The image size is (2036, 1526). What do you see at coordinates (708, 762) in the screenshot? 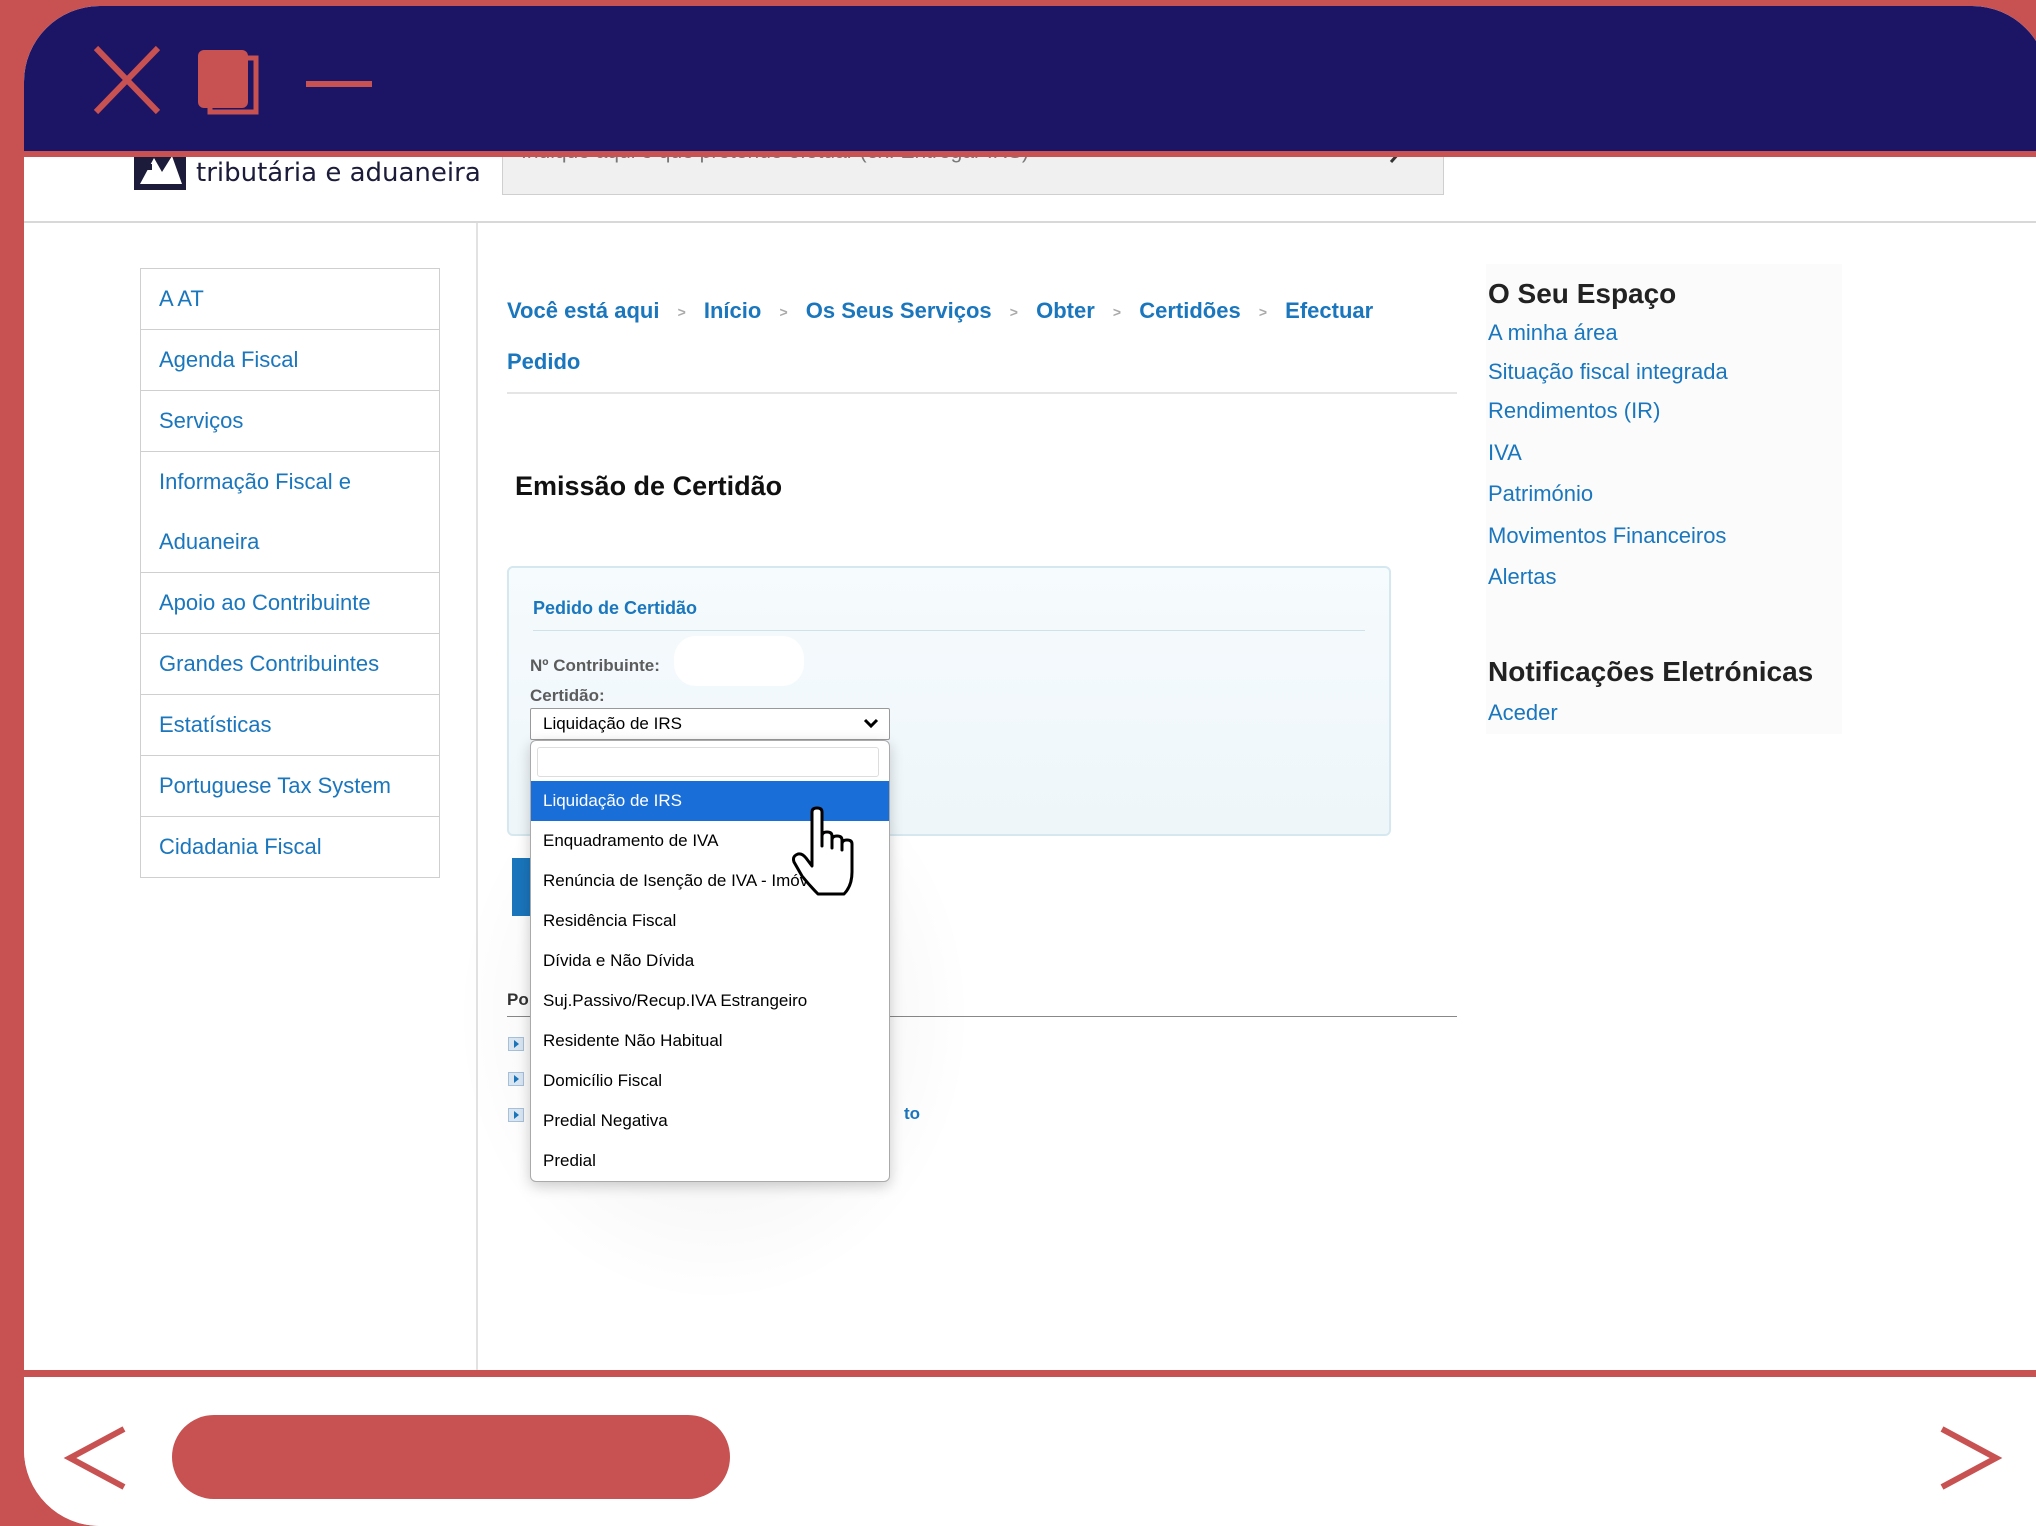
I see `dropdown-search-input` at bounding box center [708, 762].